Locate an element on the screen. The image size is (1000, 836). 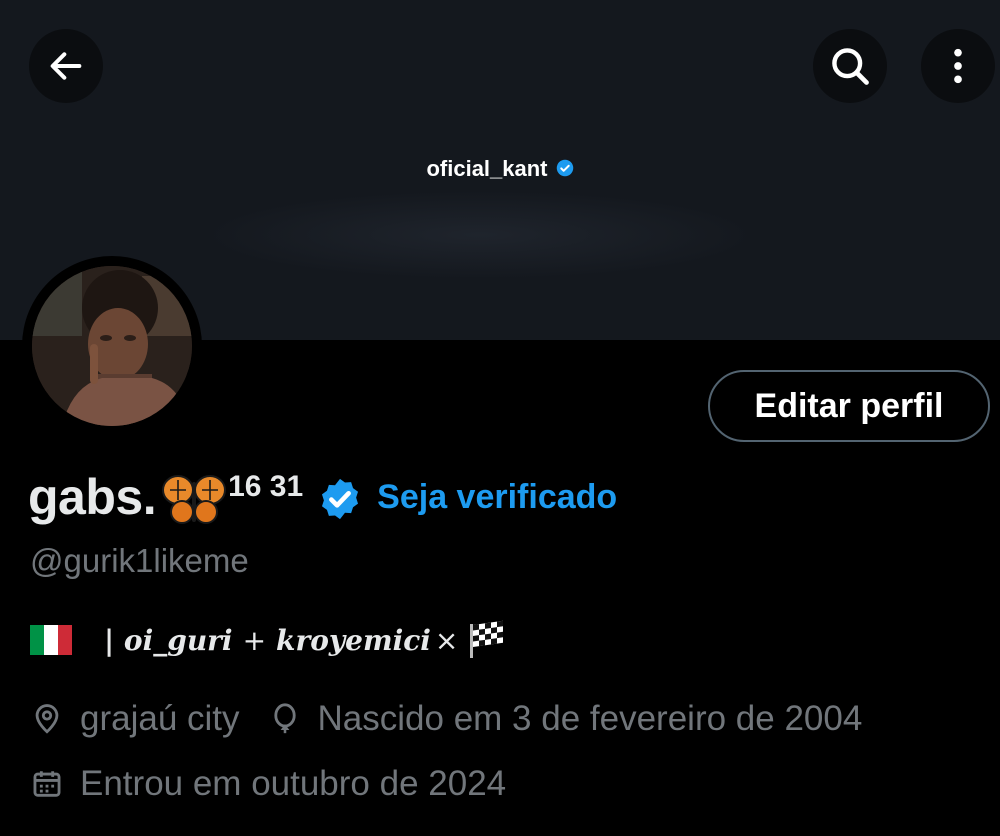
calendar-icon is located at coordinates (47, 784).